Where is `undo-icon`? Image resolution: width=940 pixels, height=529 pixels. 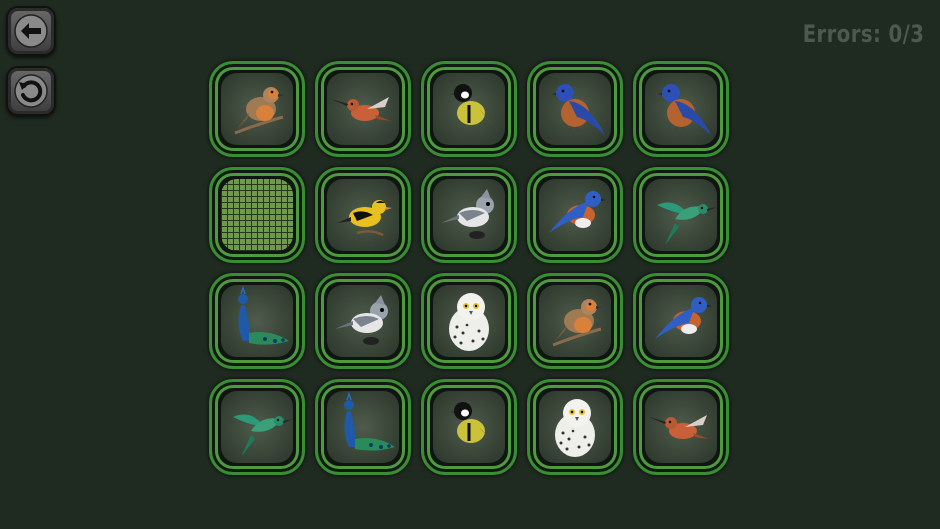 undo-icon is located at coordinates (31, 91).